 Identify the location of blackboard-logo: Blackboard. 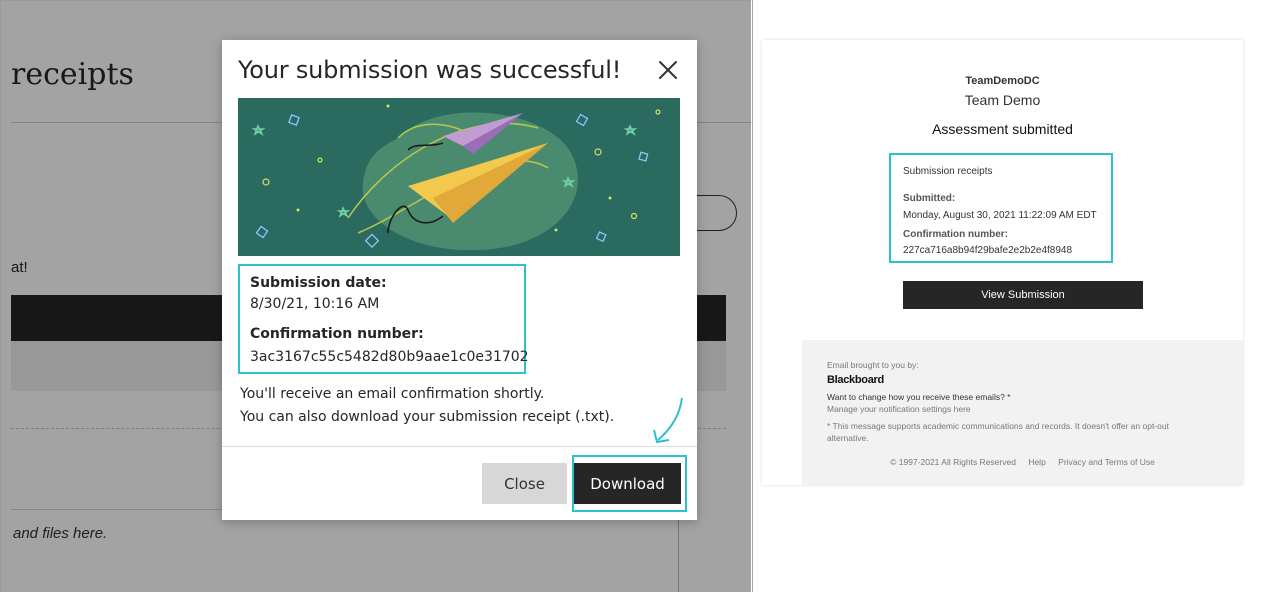
(855, 380).